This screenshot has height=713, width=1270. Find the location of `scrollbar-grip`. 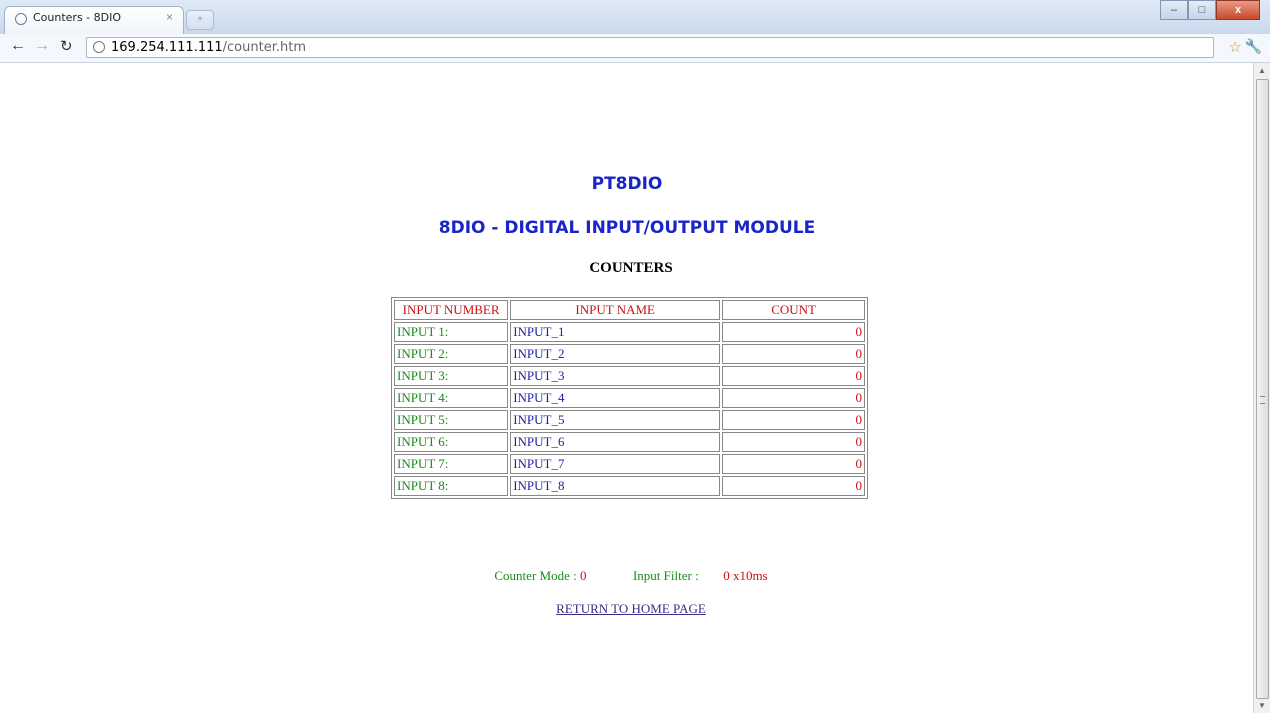

scrollbar-grip is located at coordinates (1262, 400).